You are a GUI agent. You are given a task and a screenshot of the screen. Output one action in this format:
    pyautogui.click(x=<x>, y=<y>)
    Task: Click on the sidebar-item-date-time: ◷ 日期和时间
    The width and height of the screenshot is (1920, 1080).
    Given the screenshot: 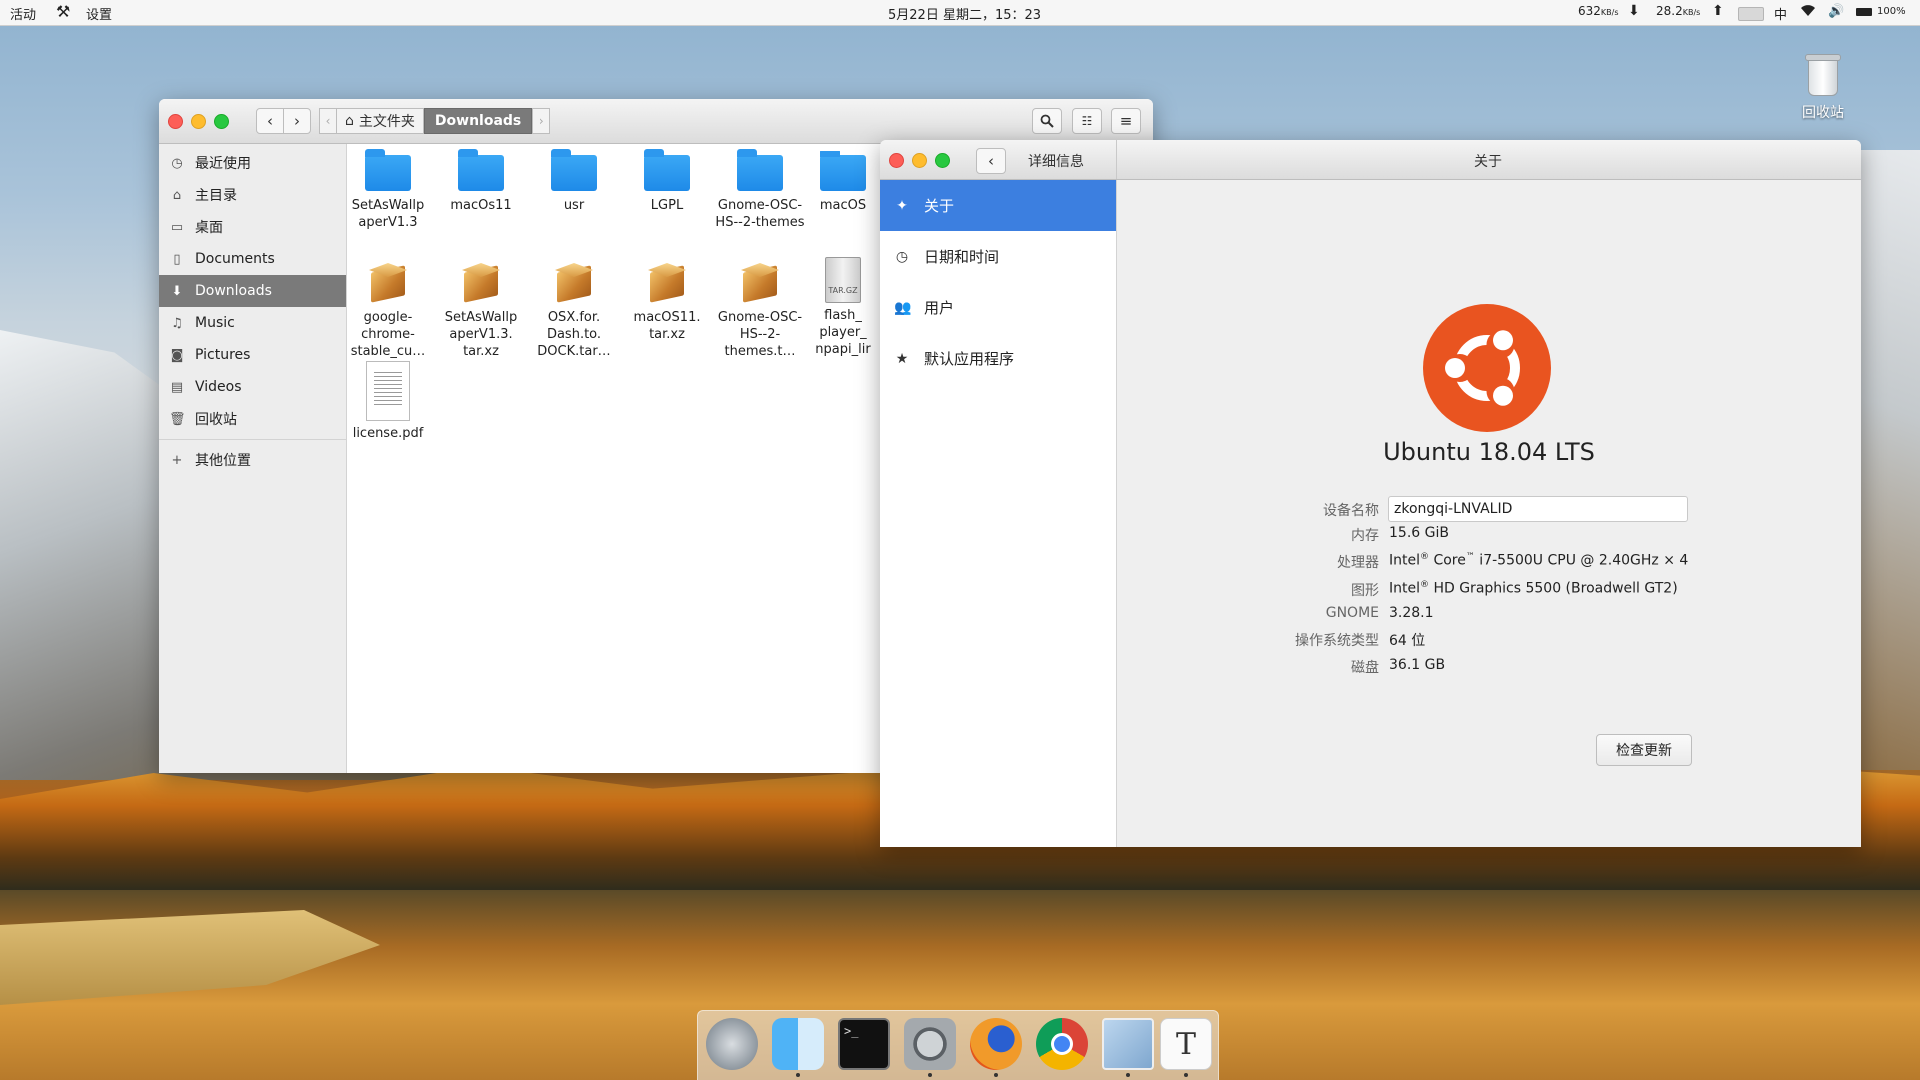 What is the action you would take?
    pyautogui.click(x=998, y=256)
    